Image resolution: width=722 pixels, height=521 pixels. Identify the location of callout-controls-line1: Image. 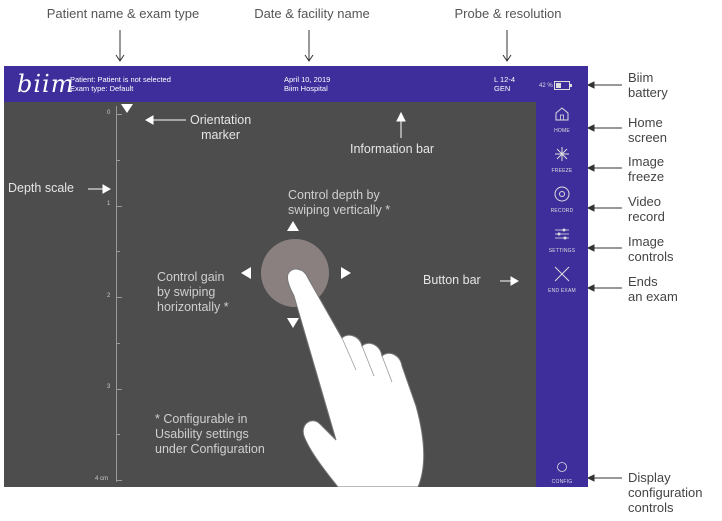
(646, 241).